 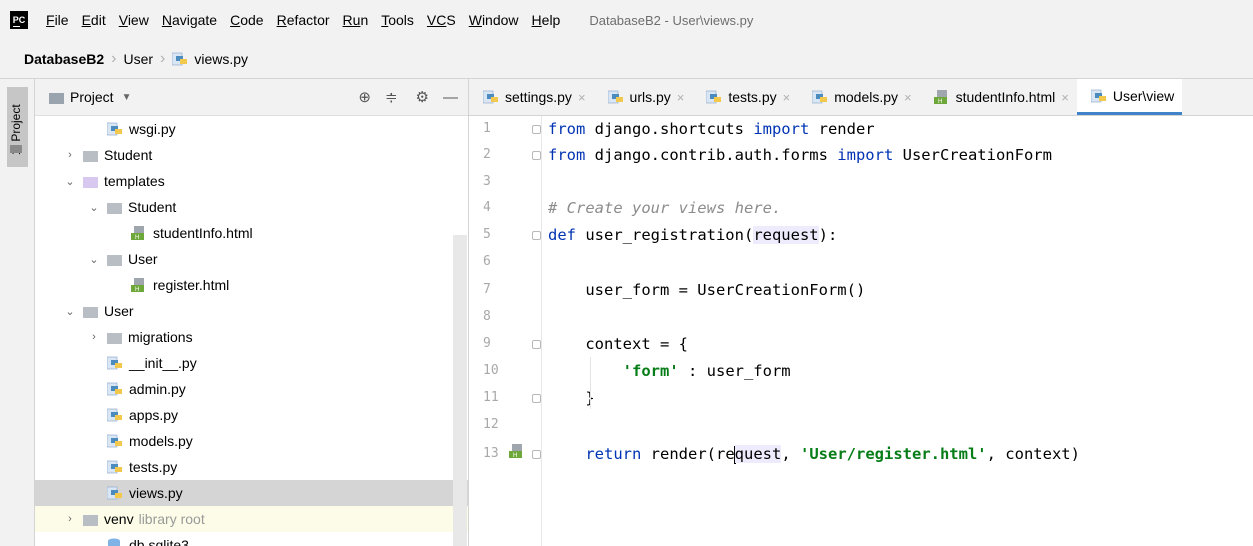 I want to click on breadcrumb-file: views.py, so click(x=210, y=59).